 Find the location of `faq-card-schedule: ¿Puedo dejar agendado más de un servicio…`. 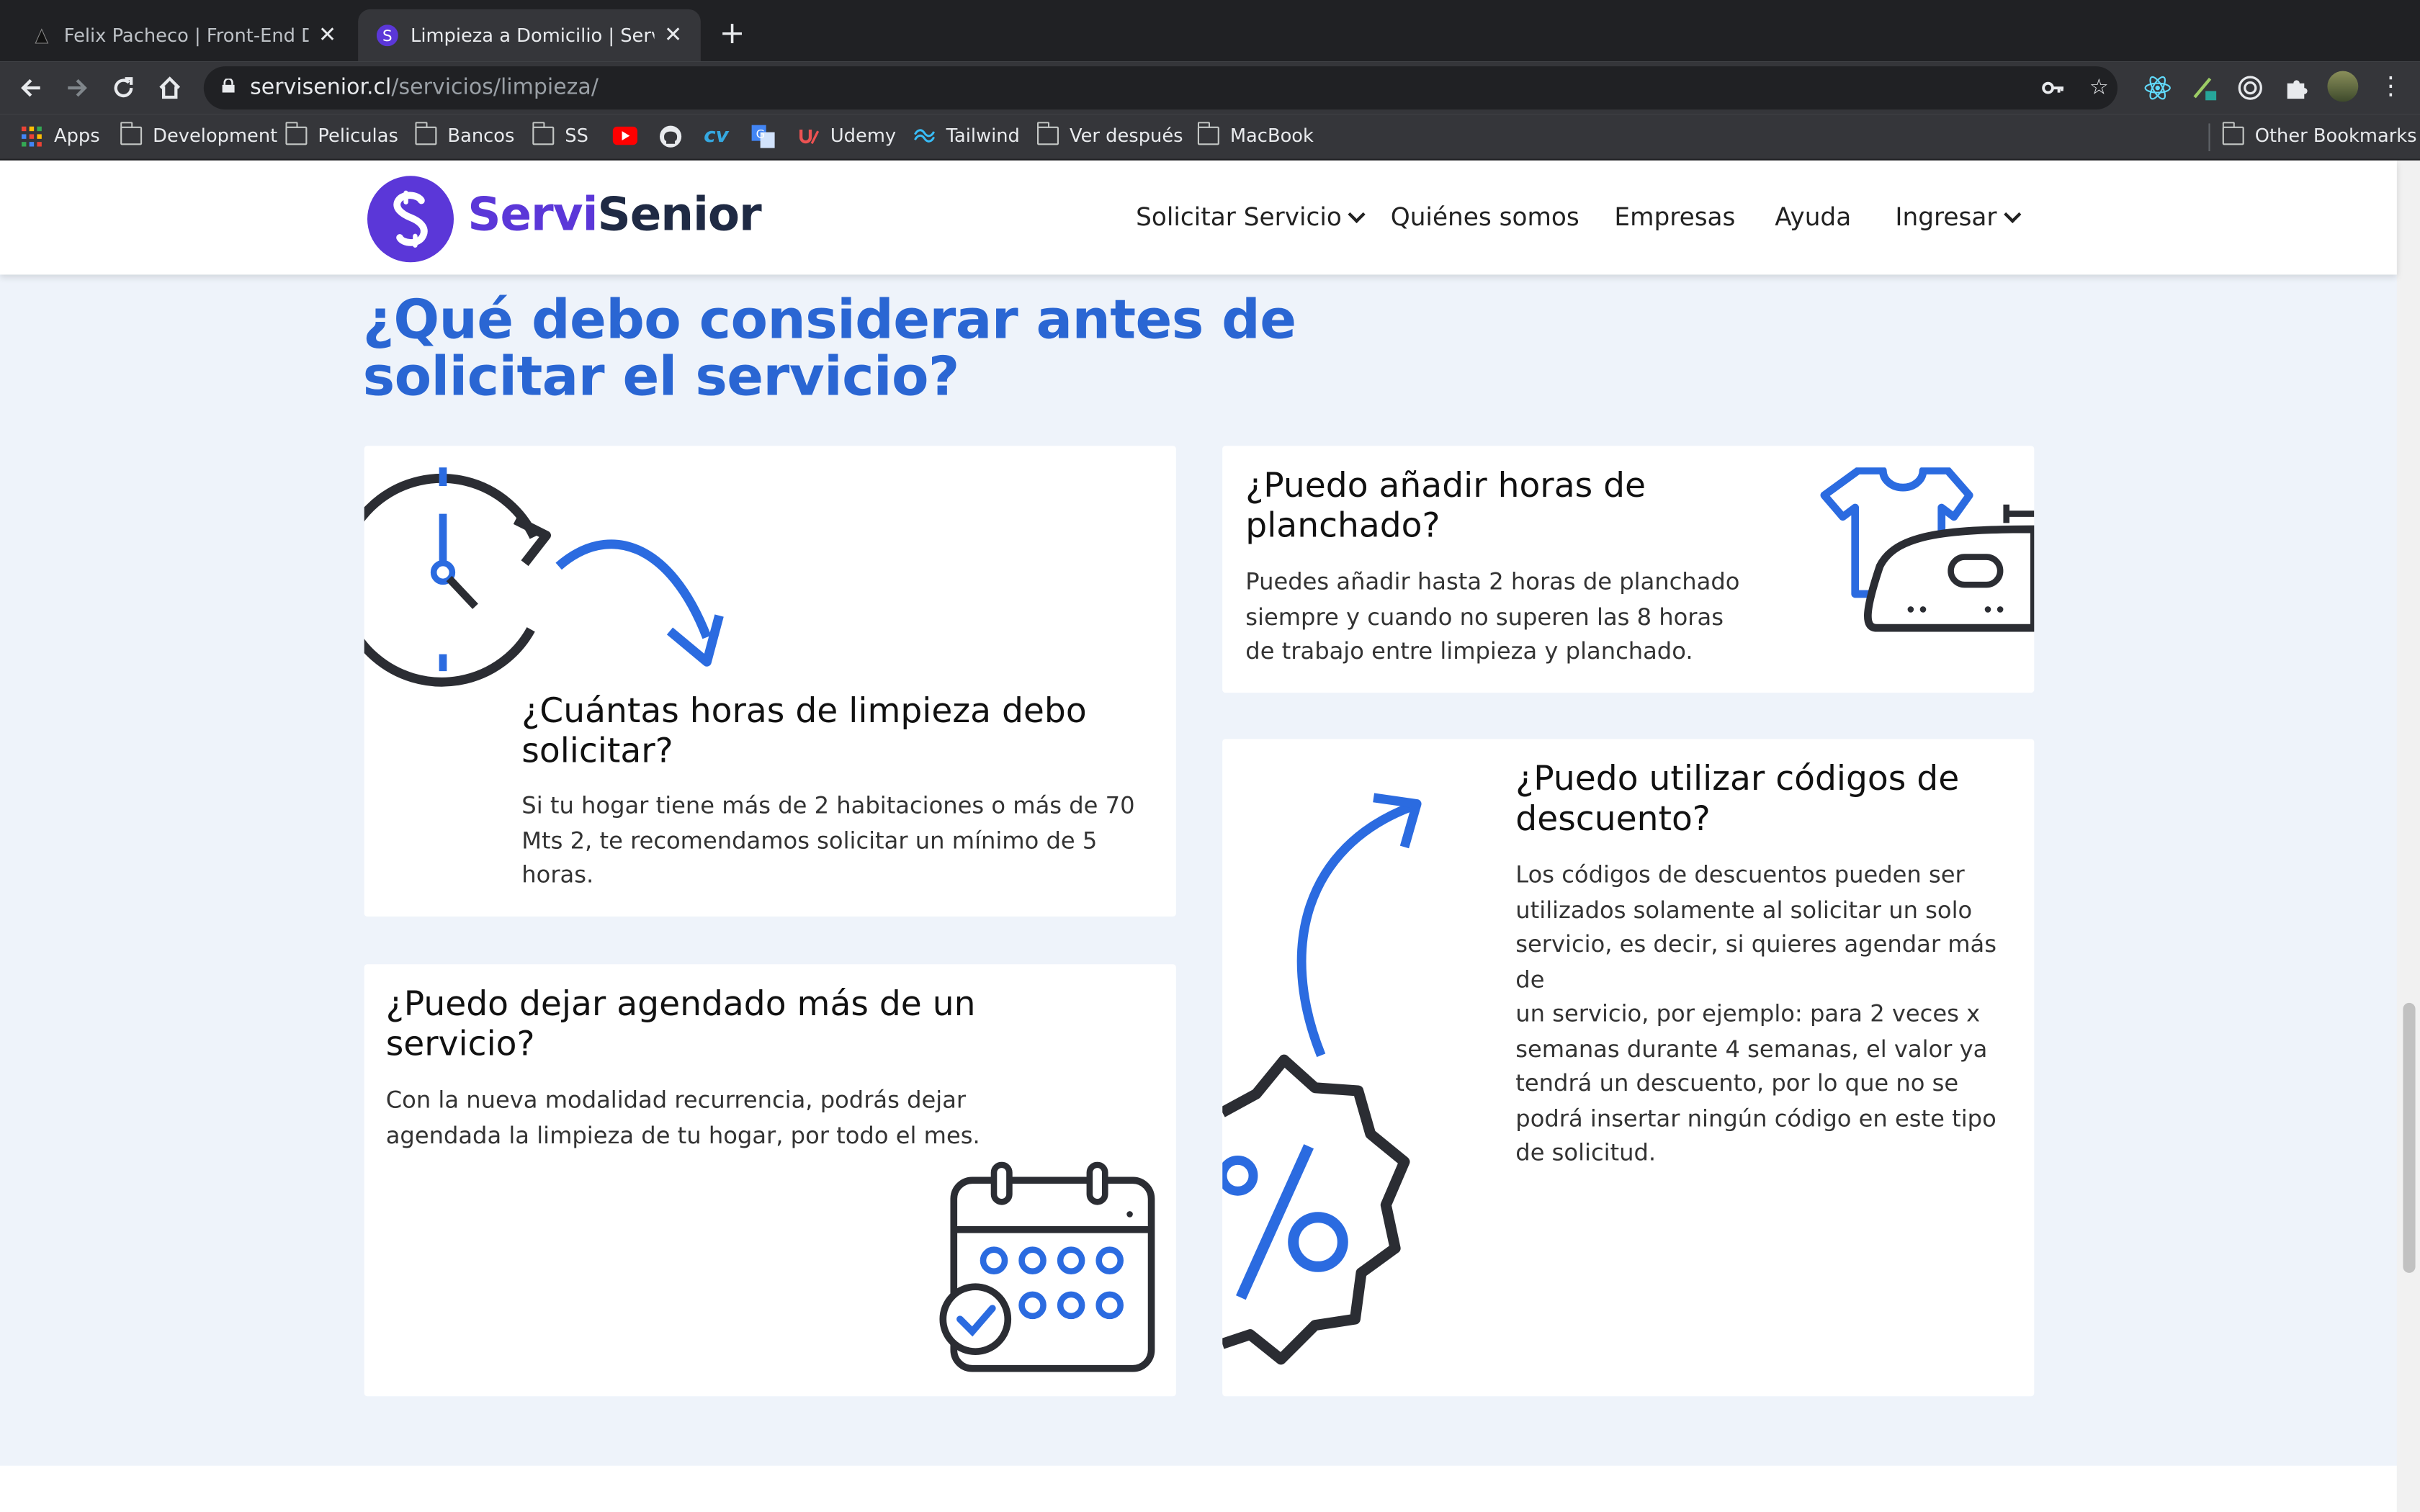

faq-card-schedule: ¿Puedo dejar agendado más de un servicio… is located at coordinates (770, 1180).